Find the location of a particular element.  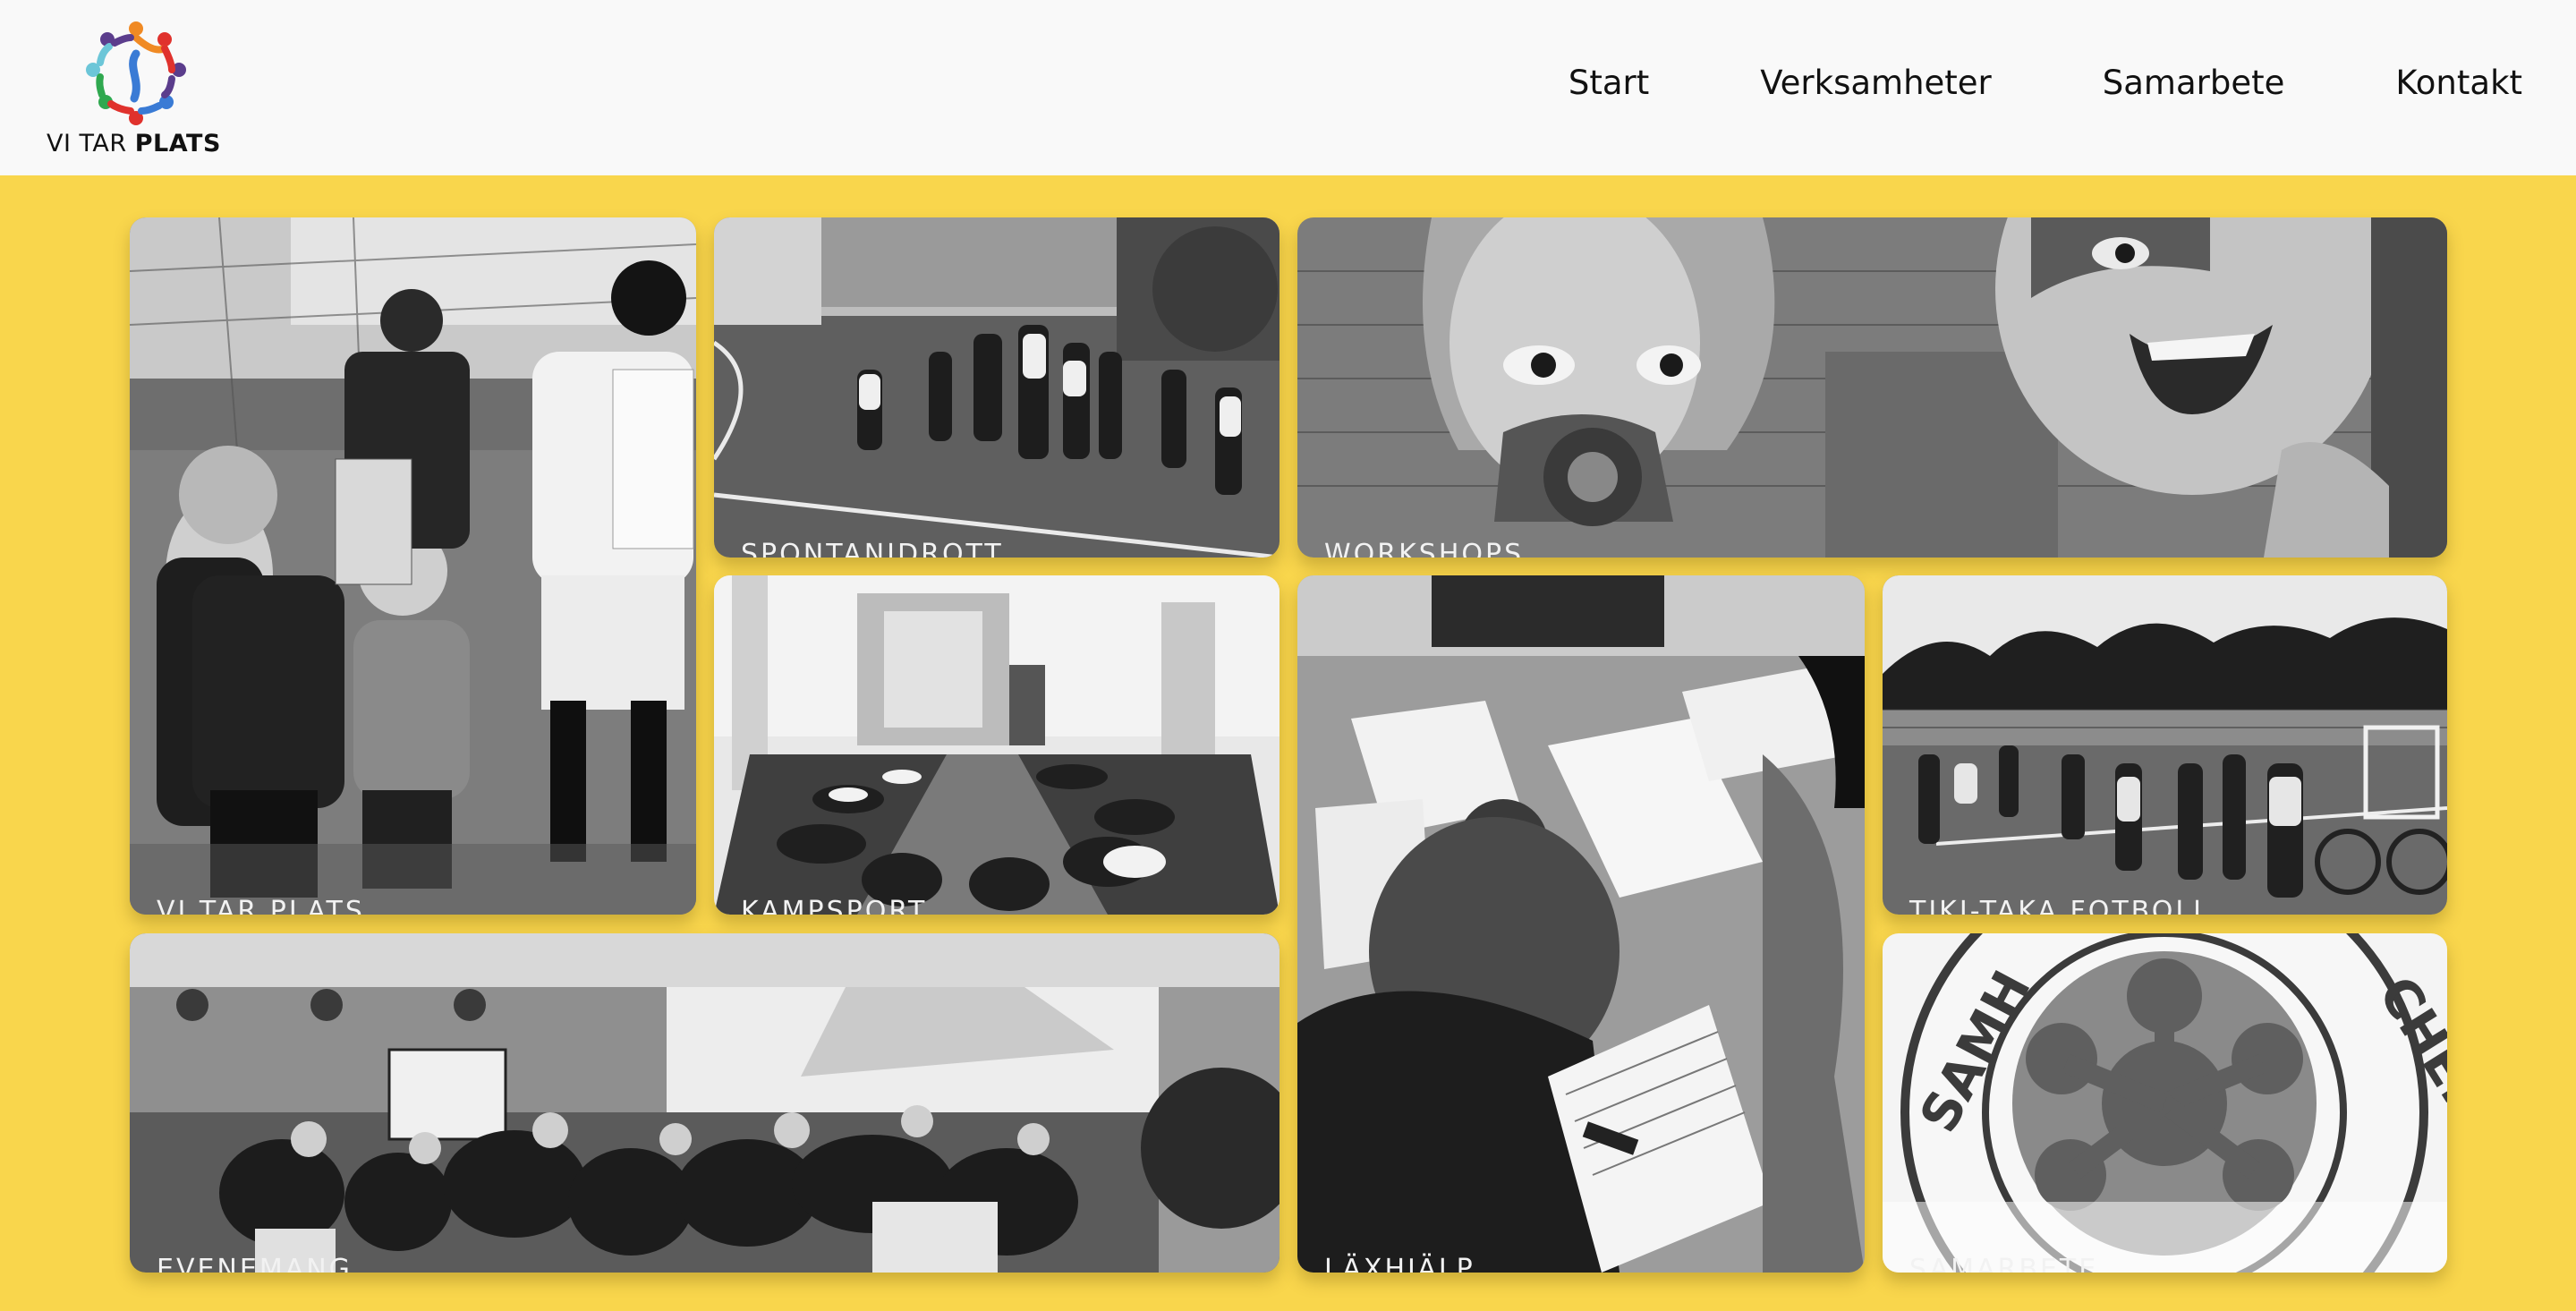

logo-text-light: VI TAR is located at coordinates (91, 143).